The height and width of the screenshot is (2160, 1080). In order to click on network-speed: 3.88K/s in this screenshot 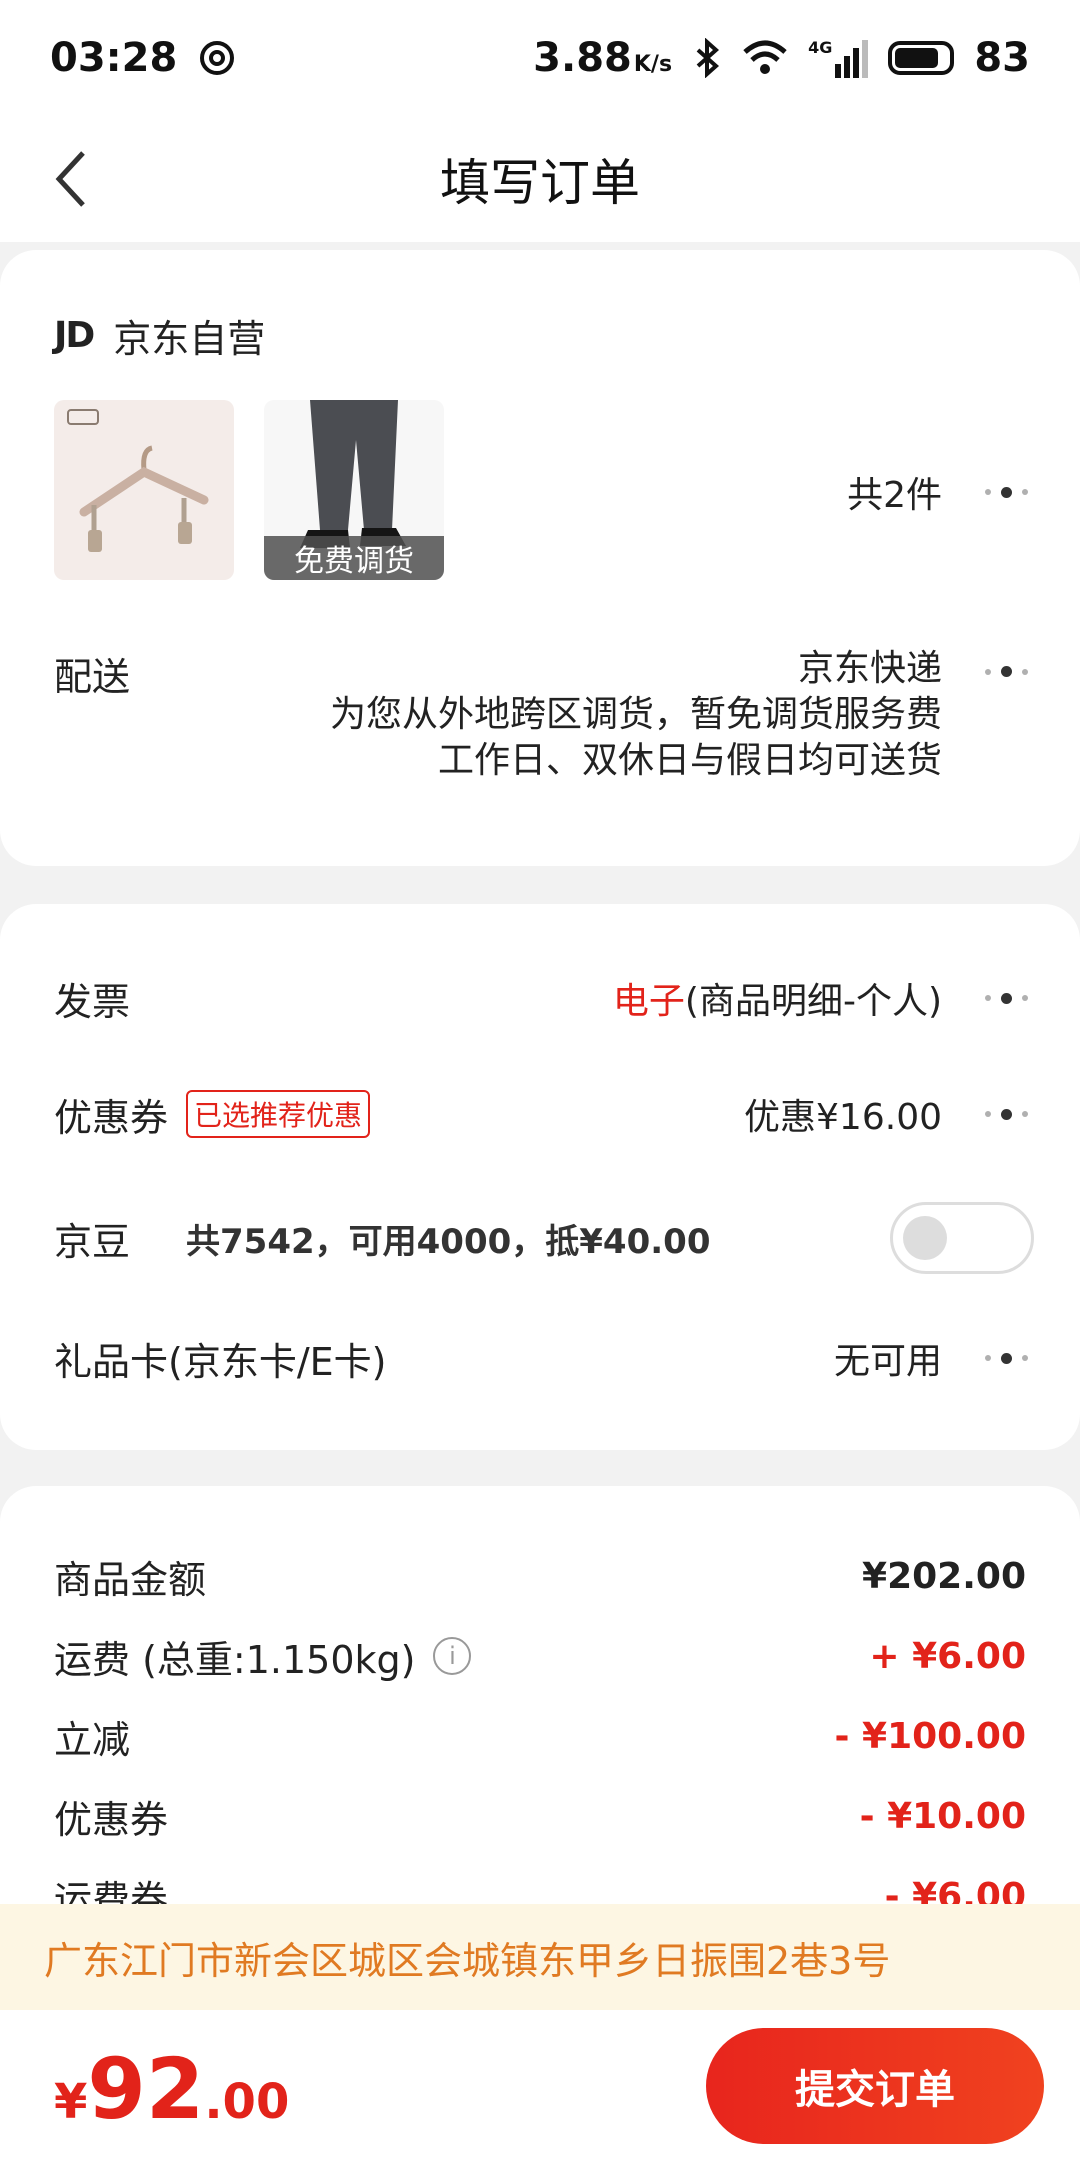, I will do `click(603, 58)`.